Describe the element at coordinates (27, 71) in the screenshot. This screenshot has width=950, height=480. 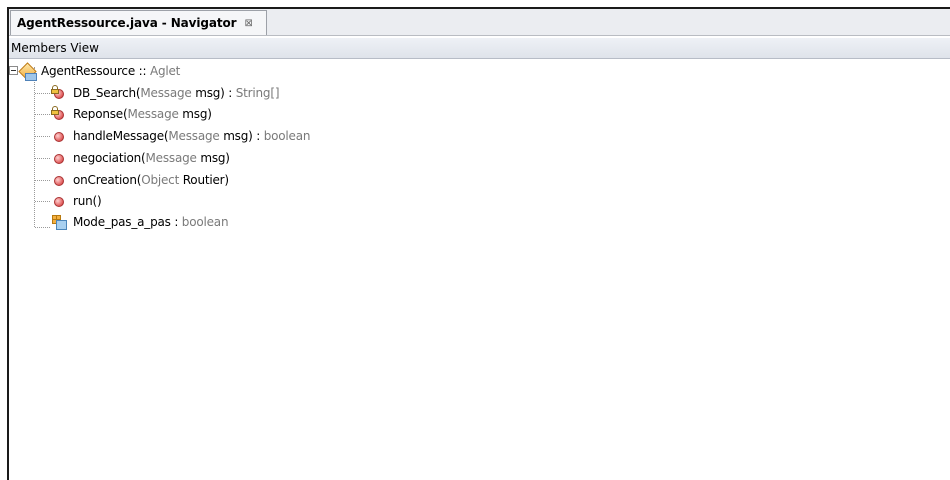
I see `class-icon` at that location.